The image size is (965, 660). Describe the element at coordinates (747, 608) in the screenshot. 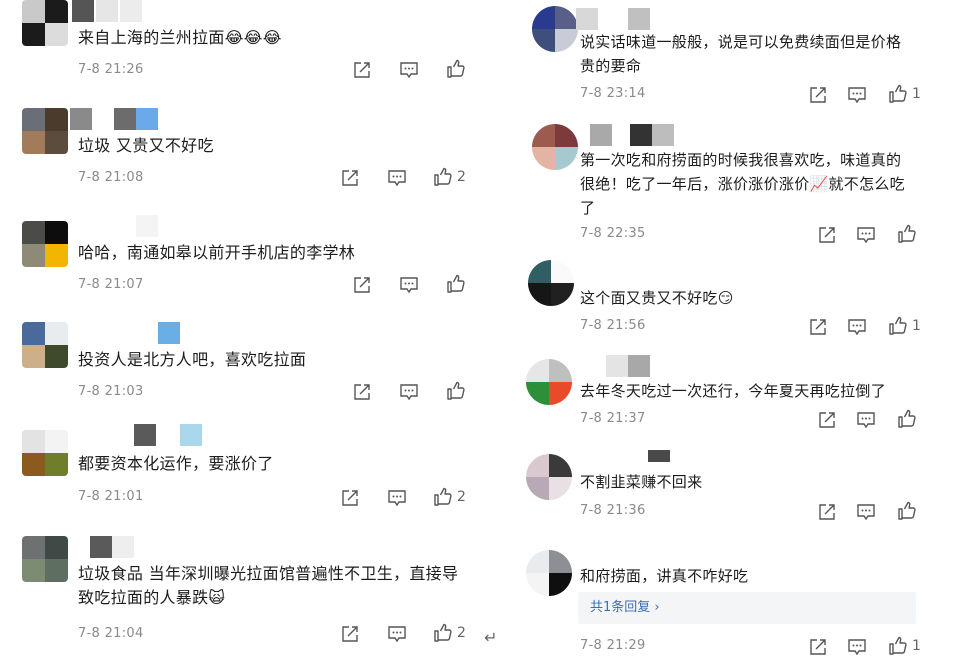

I see `view-replies-link: 共1条回复 ›` at that location.